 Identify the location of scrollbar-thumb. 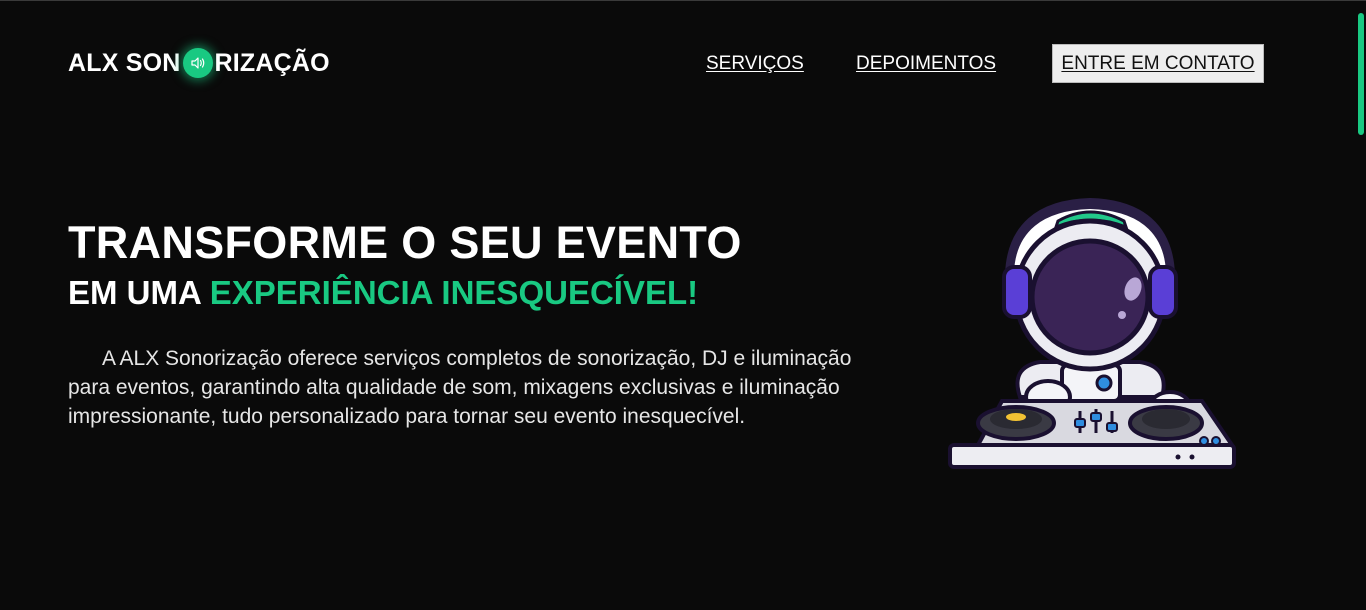
(1361, 74).